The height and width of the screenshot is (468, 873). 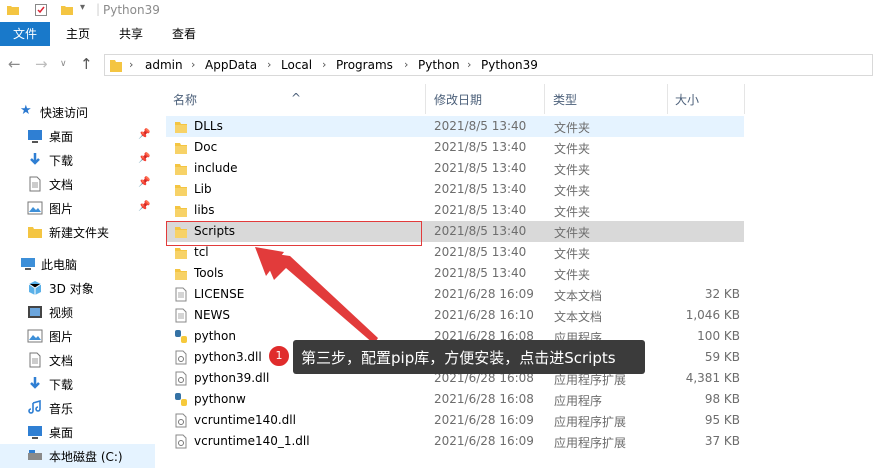 I want to click on breadcrumb-local: Local, so click(x=296, y=65).